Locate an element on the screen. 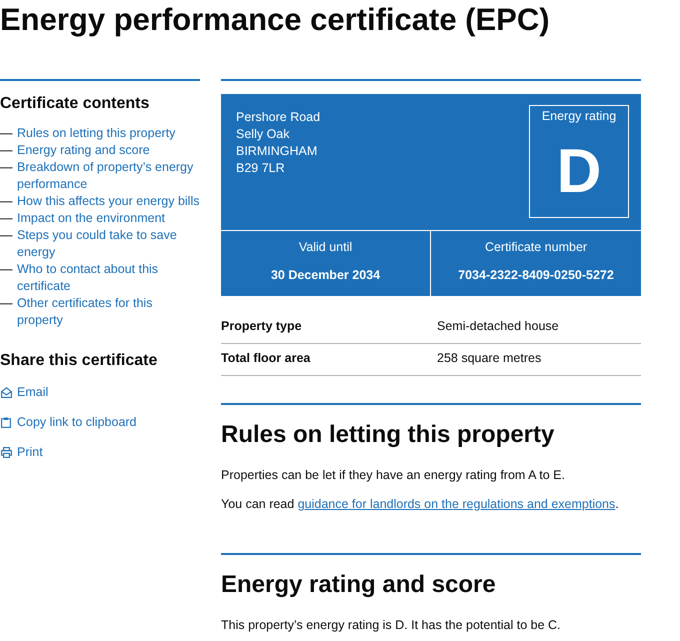 The height and width of the screenshot is (641, 680). guidance-link: guidance for landlords on the regulations and exemptions is located at coordinates (457, 504).